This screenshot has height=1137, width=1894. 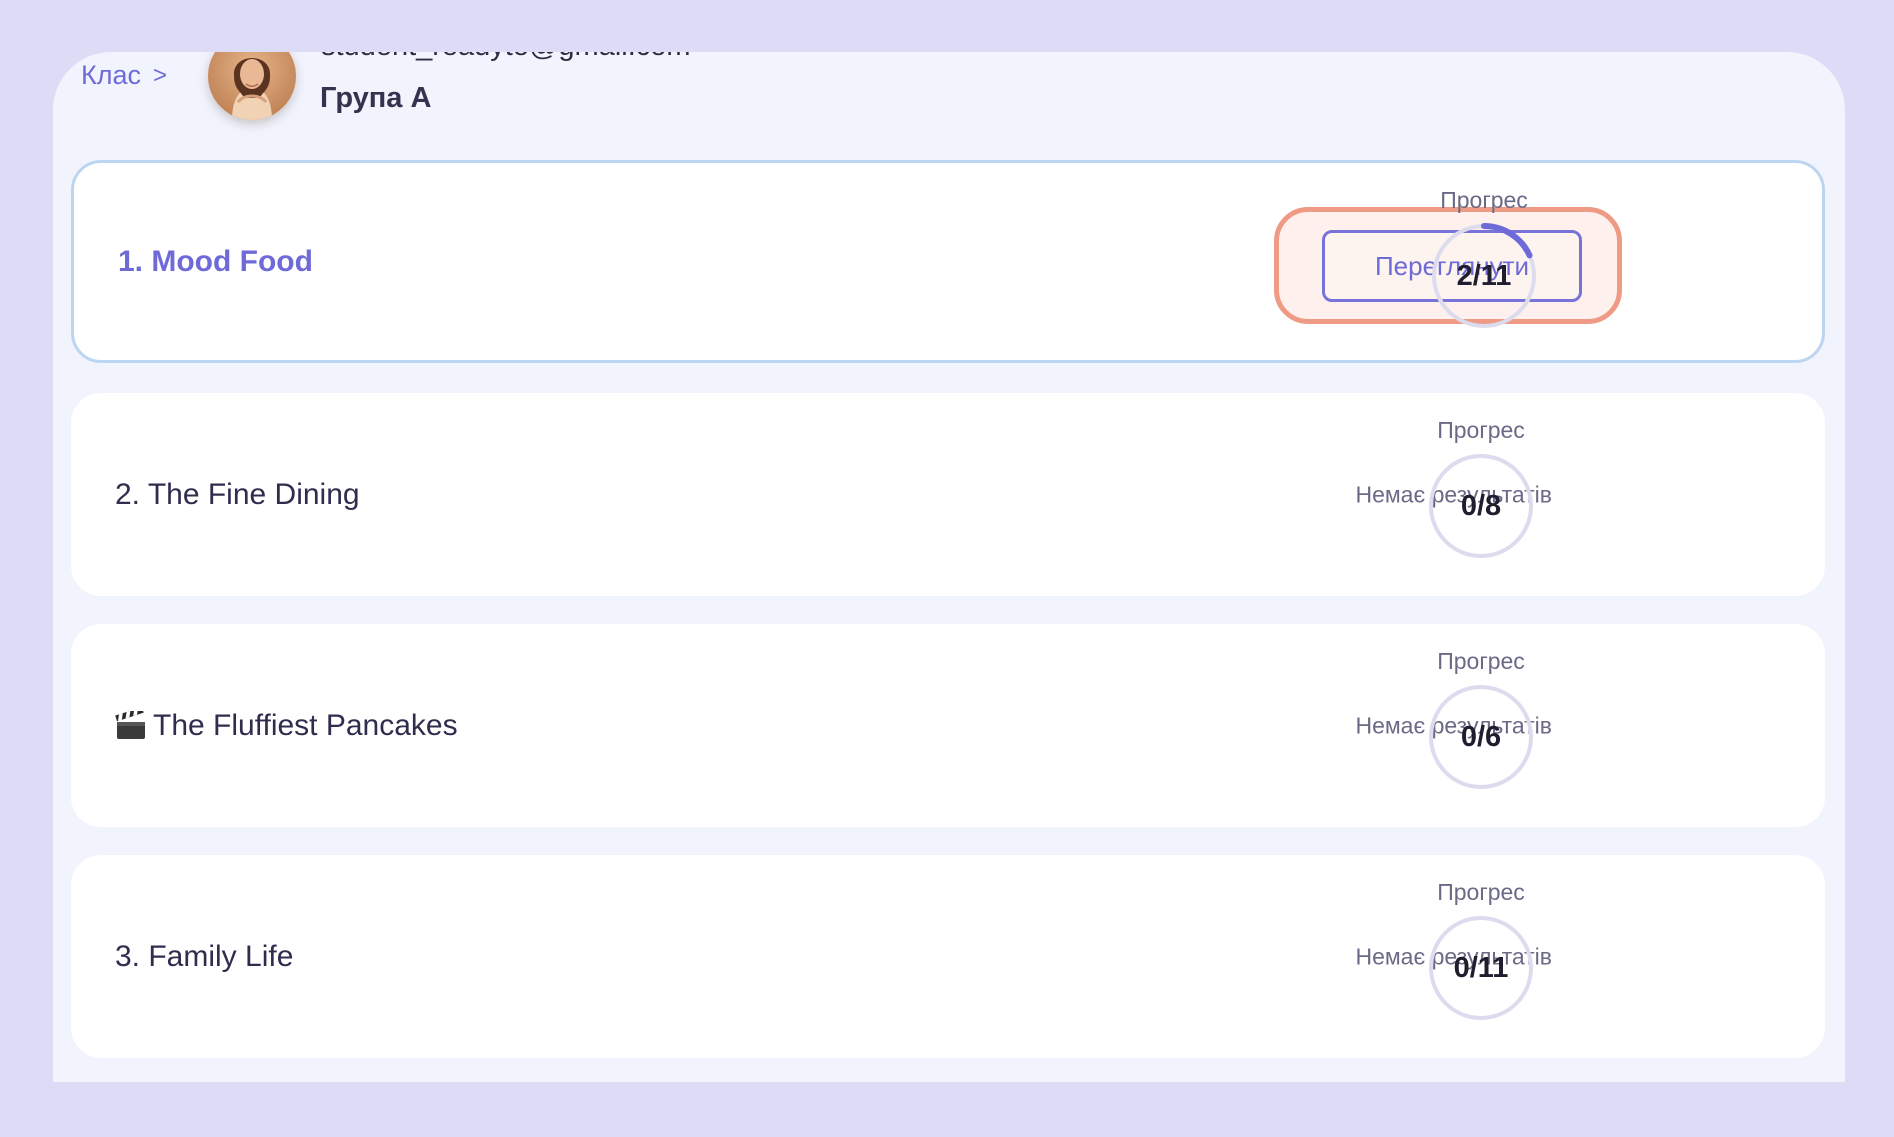 What do you see at coordinates (252, 86) in the screenshot?
I see `avatar` at bounding box center [252, 86].